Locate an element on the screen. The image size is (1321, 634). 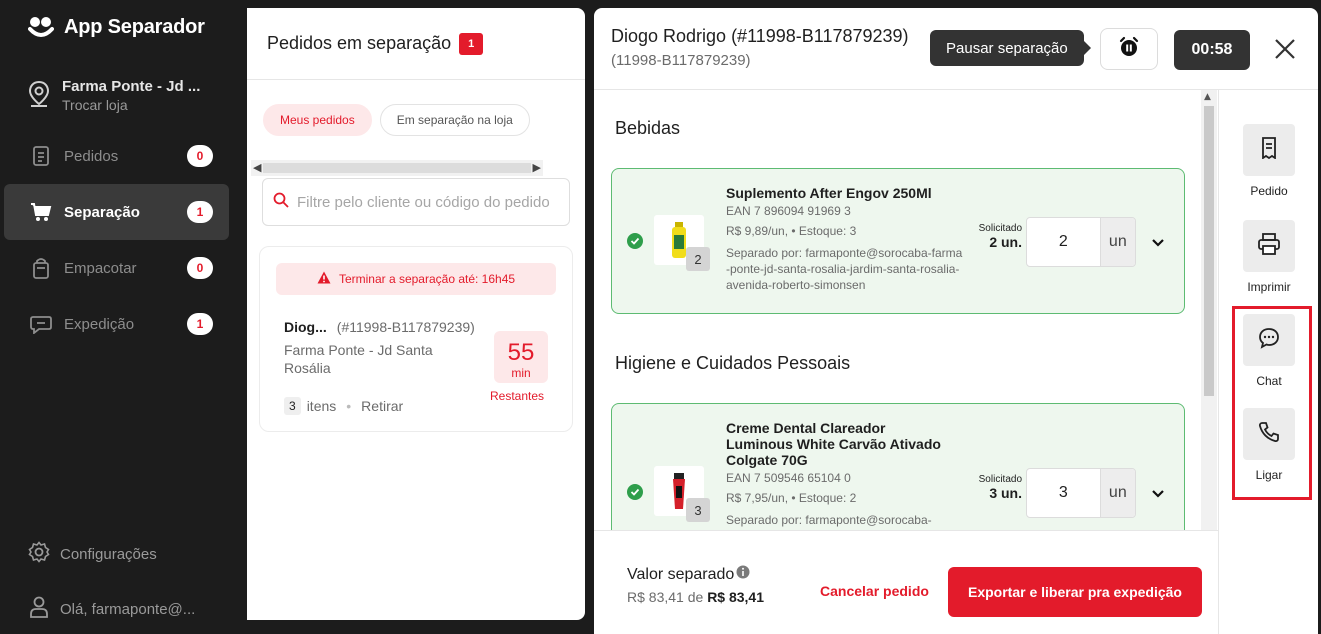
pause-button is located at coordinates (1129, 49).